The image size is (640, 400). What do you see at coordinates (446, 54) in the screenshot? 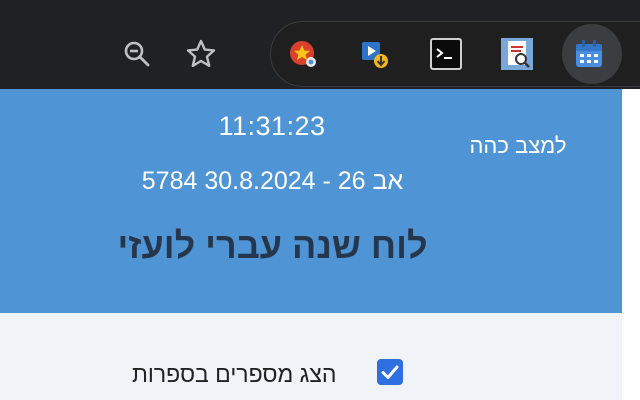
I see `terminal-extension-icon` at bounding box center [446, 54].